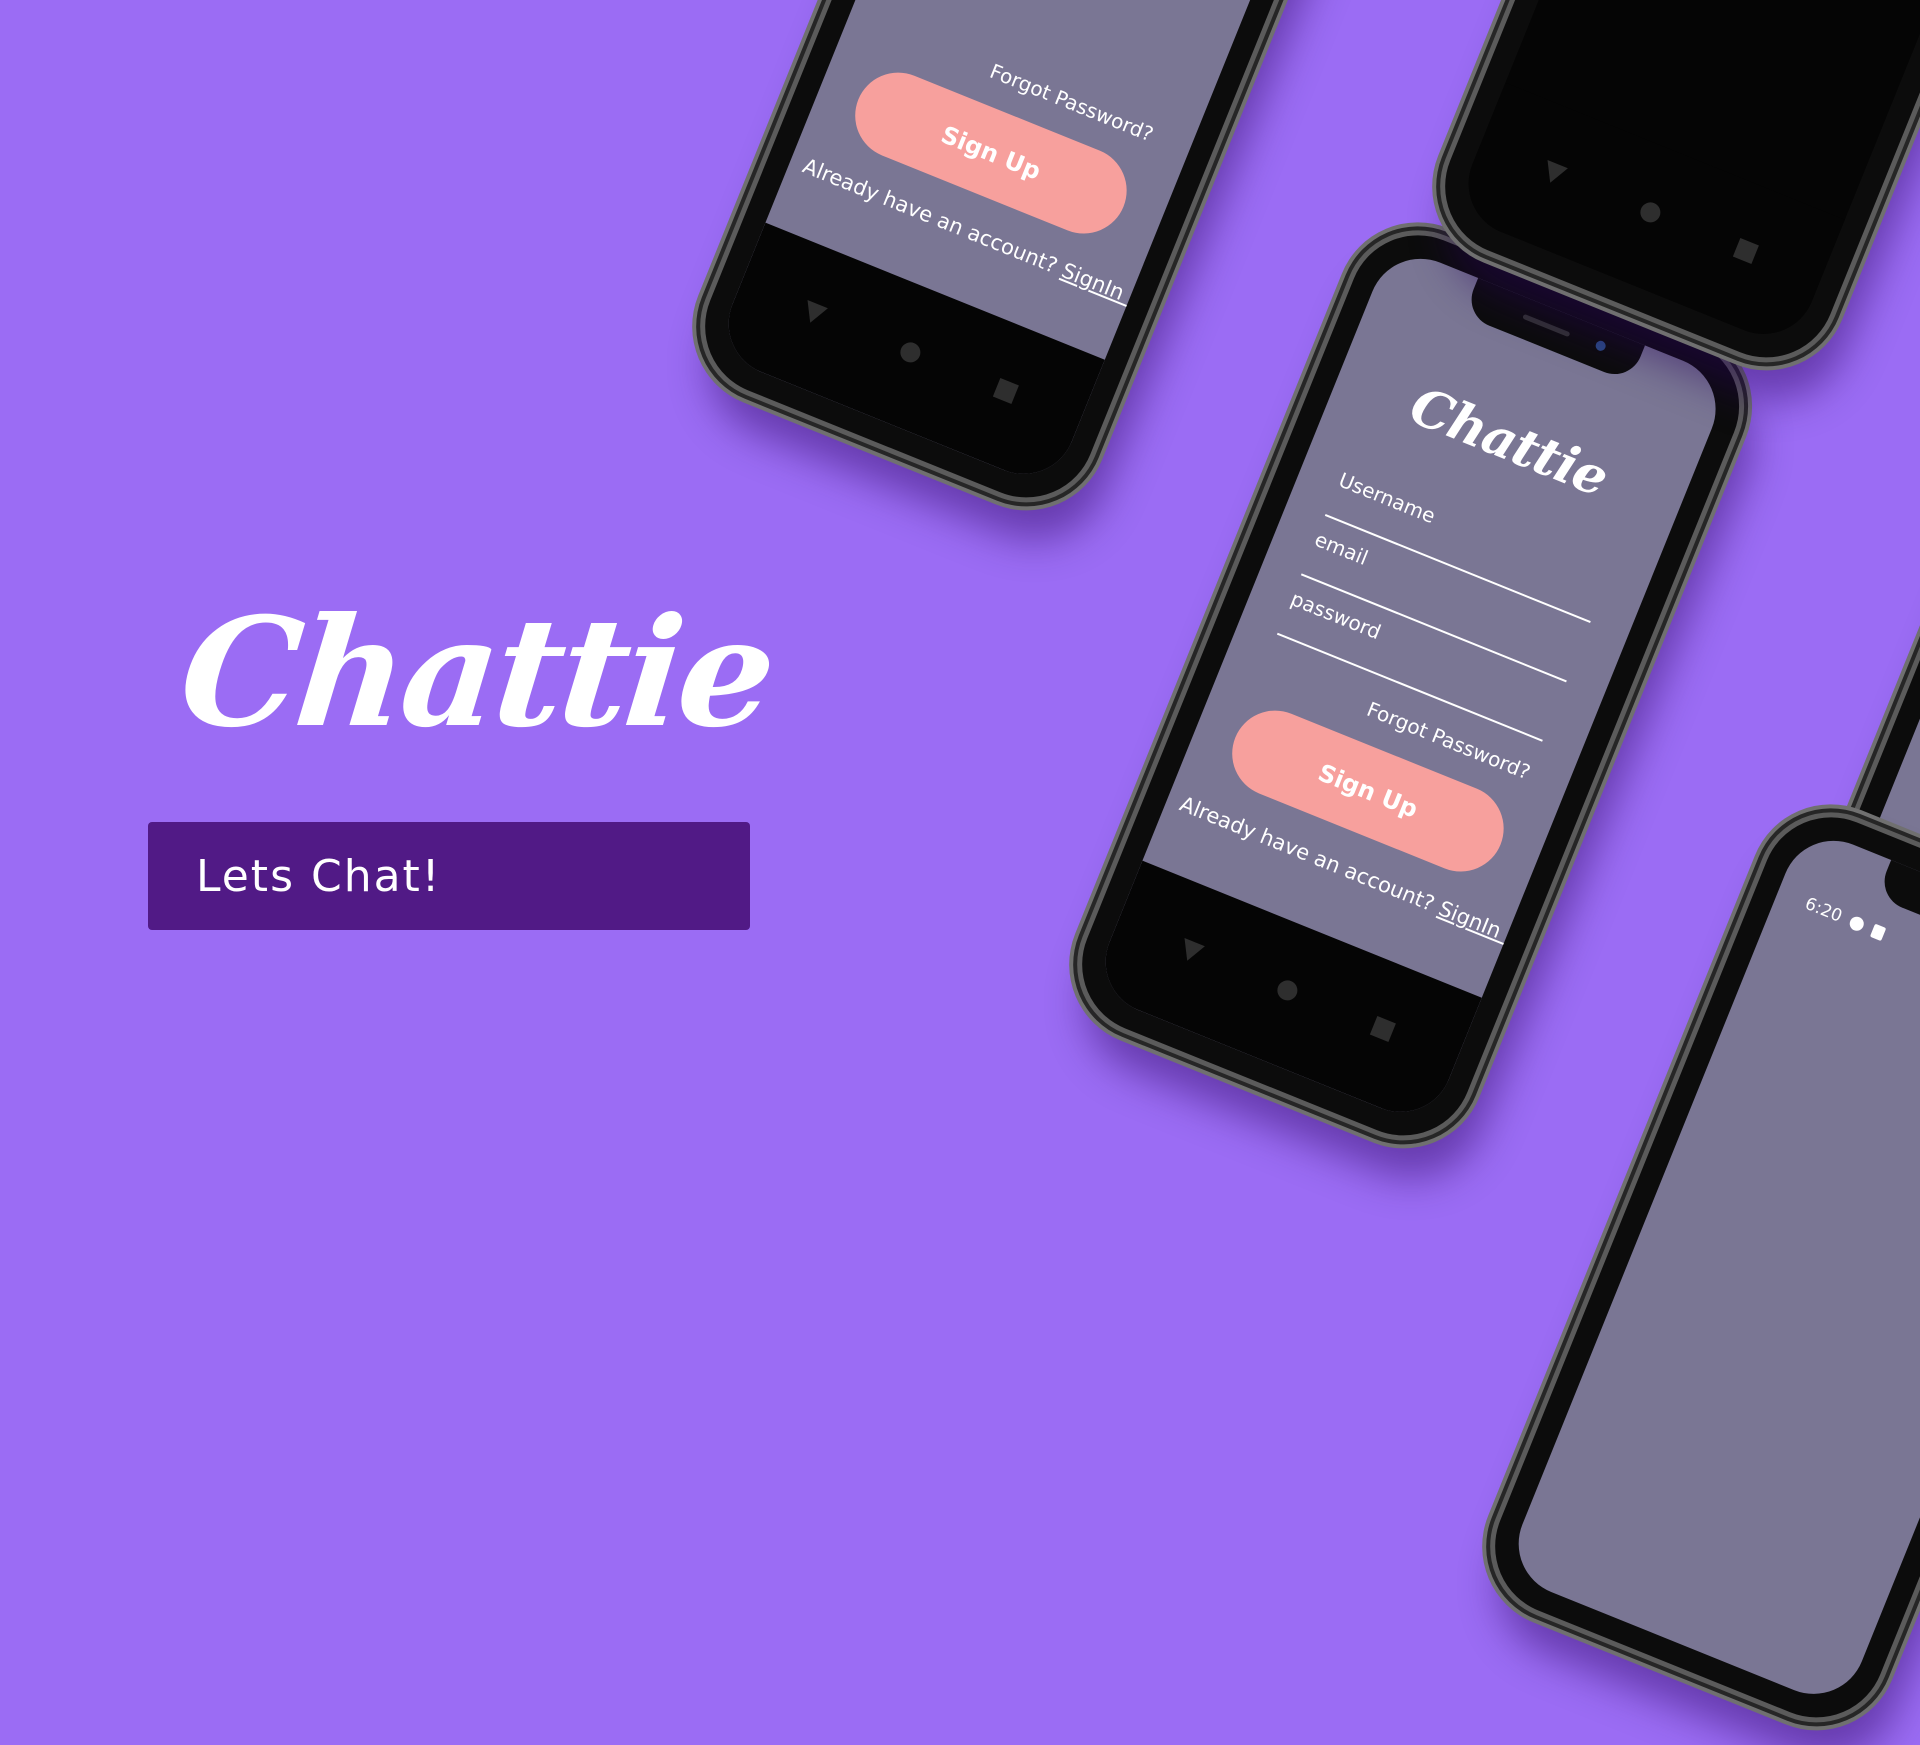 The width and height of the screenshot is (1920, 1745). I want to click on status-time: 6:20, so click(1823, 910).